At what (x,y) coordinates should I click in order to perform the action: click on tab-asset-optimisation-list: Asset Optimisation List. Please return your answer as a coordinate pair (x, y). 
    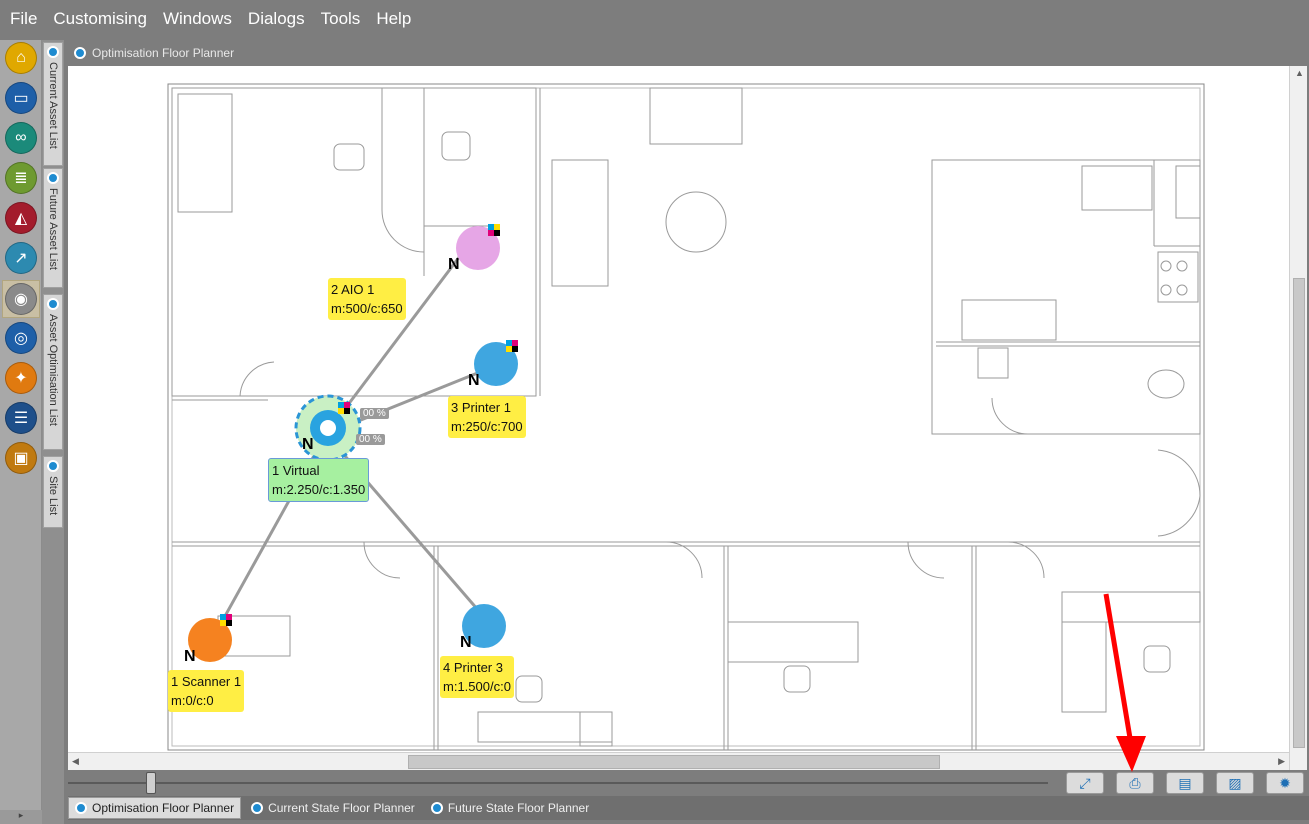
    Looking at the image, I should click on (53, 372).